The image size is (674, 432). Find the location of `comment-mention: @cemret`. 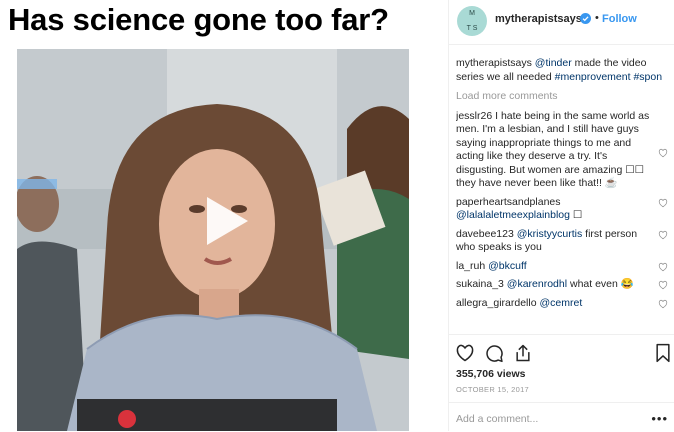

comment-mention: @cemret is located at coordinates (560, 303).